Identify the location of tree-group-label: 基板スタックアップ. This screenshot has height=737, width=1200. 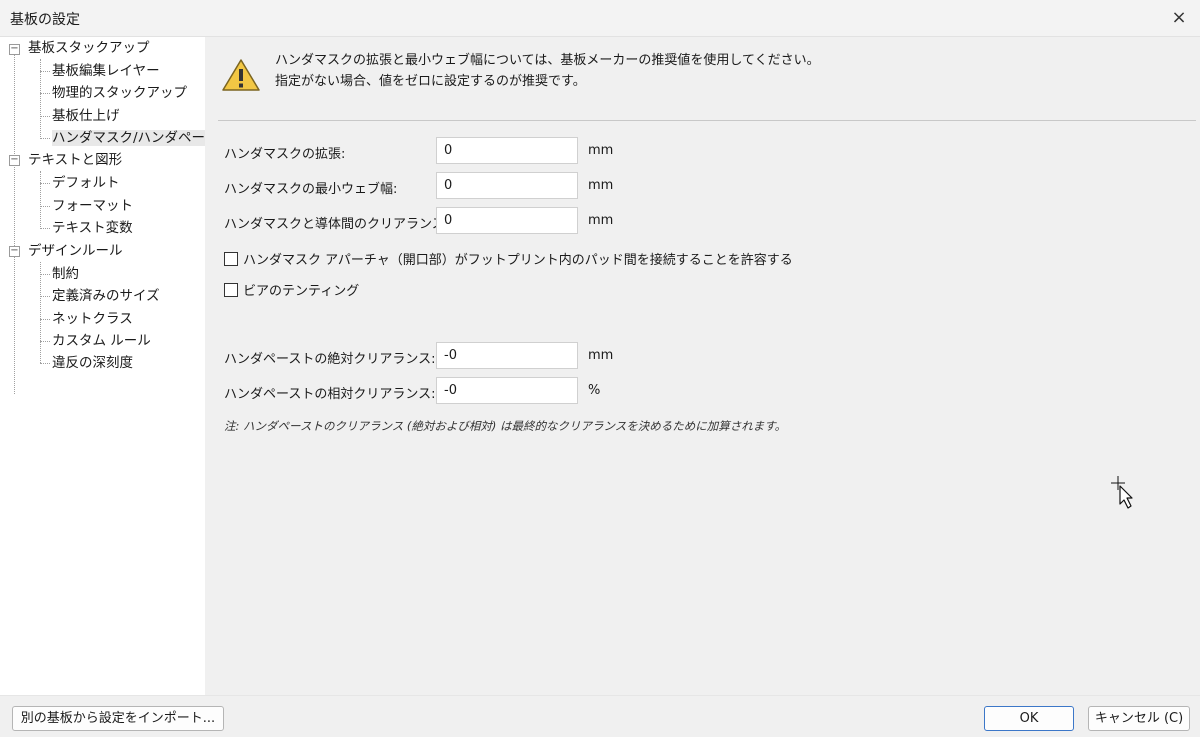
(89, 48).